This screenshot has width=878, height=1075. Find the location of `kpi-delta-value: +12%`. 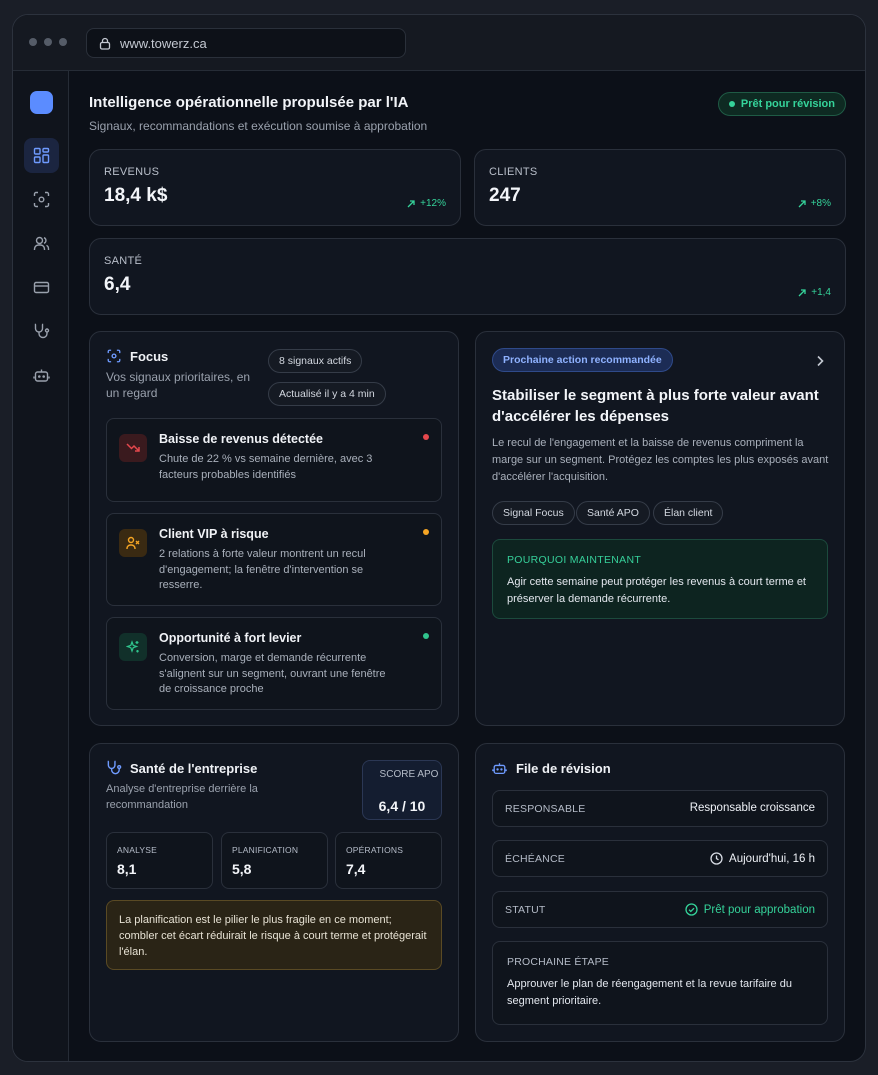

kpi-delta-value: +12% is located at coordinates (433, 203).